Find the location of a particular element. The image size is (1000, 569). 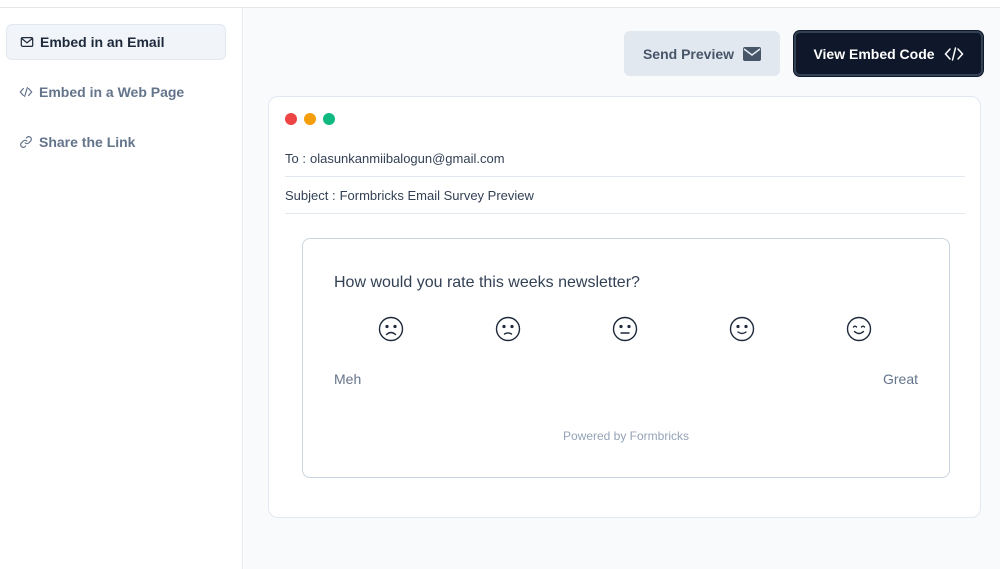

sidebar-item-share-link: Share the Link is located at coordinates (116, 142).